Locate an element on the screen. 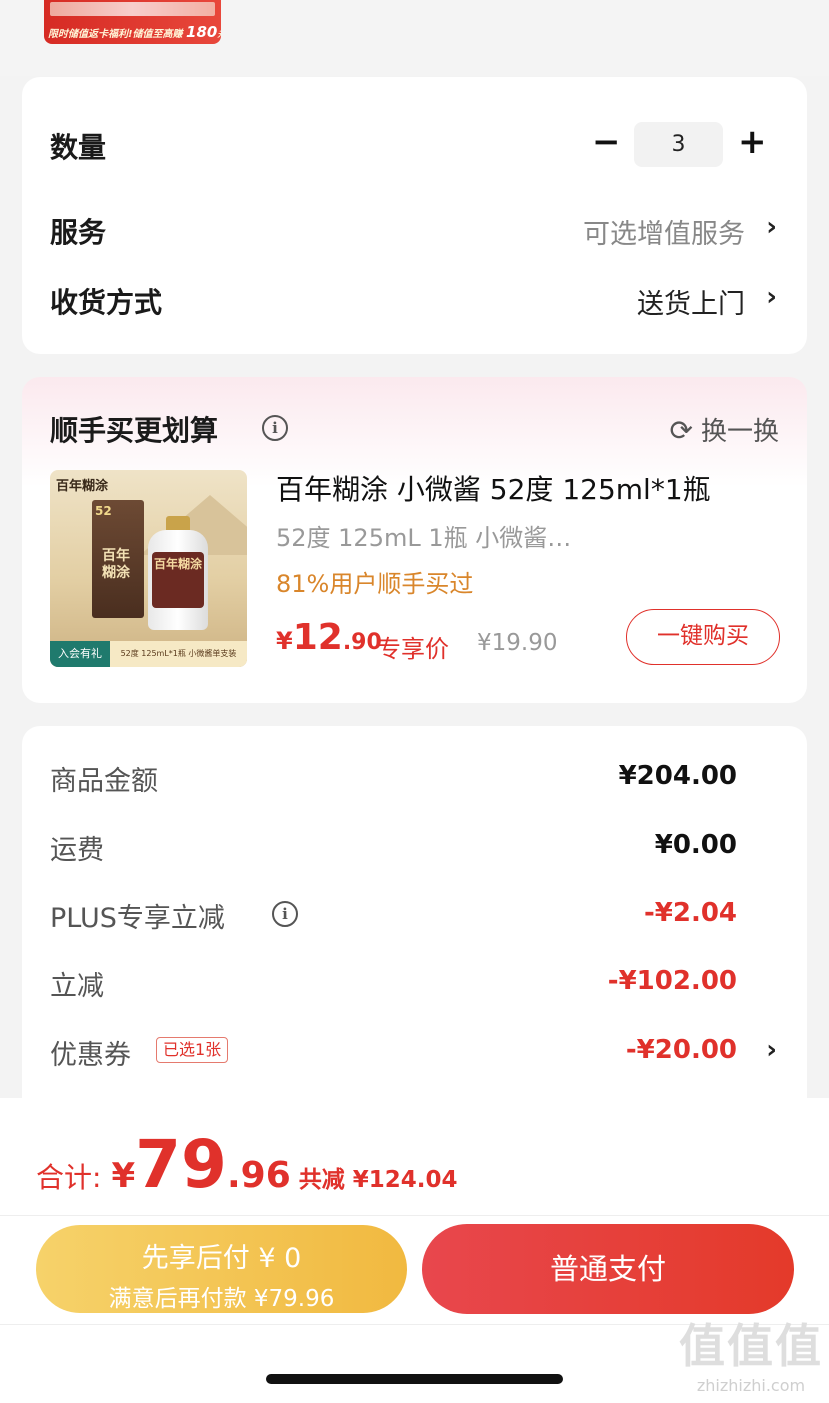 This screenshot has width=829, height=1403. pay-later-title: 先享后付 ¥ 0 is located at coordinates (221, 1258).